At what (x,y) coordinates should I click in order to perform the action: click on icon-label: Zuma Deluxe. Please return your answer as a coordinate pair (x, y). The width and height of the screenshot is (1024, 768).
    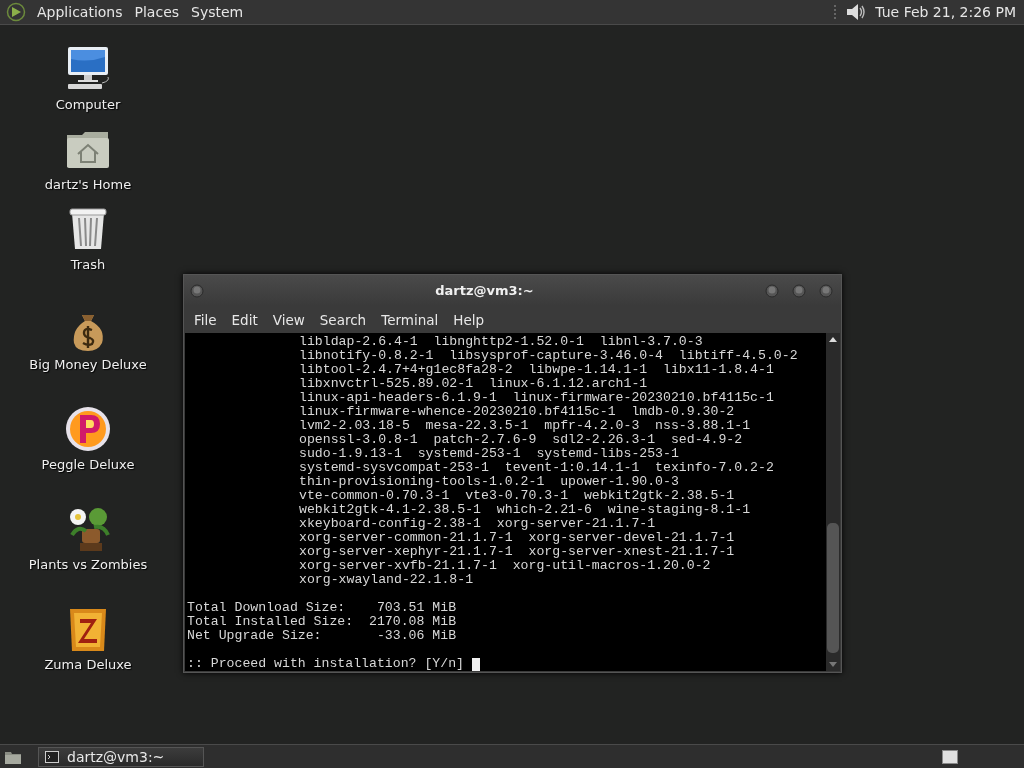
    Looking at the image, I should click on (88, 664).